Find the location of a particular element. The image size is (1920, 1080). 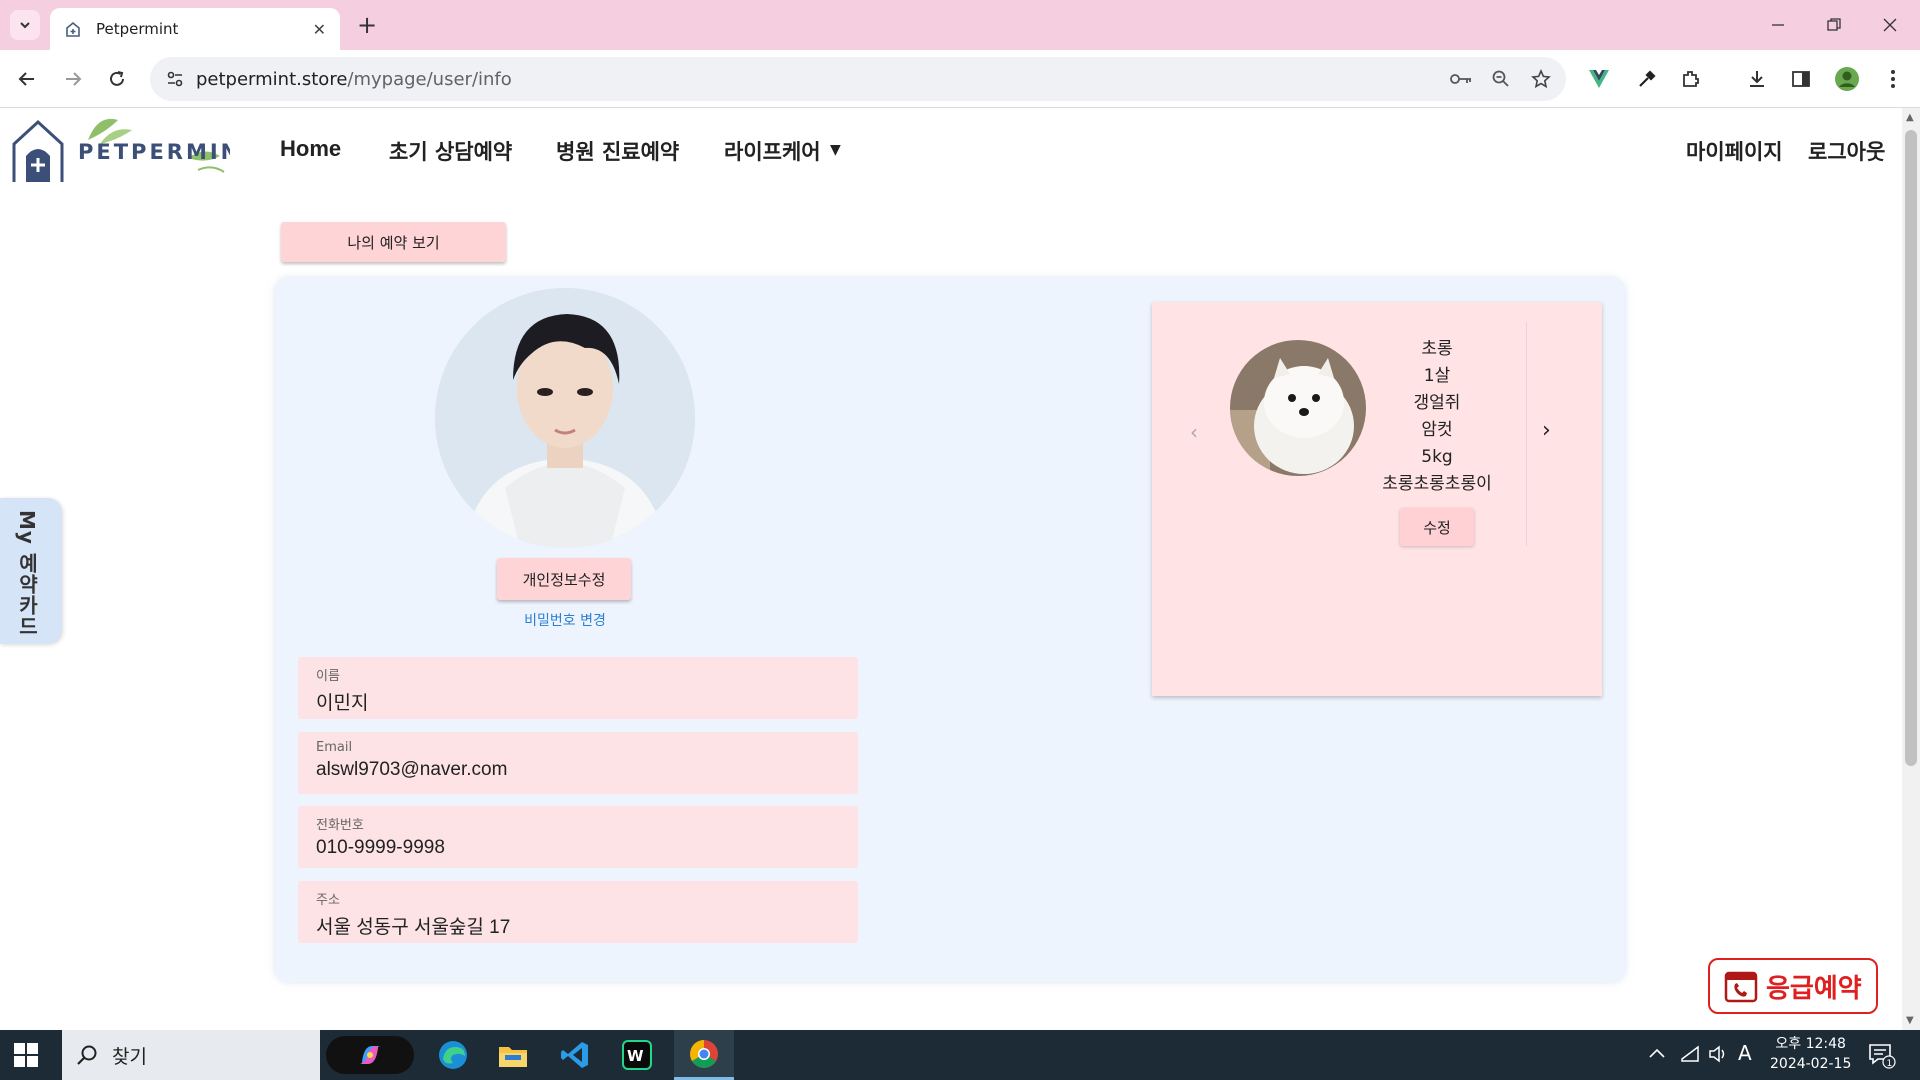

chrome-taskbar-button is located at coordinates (704, 1055).